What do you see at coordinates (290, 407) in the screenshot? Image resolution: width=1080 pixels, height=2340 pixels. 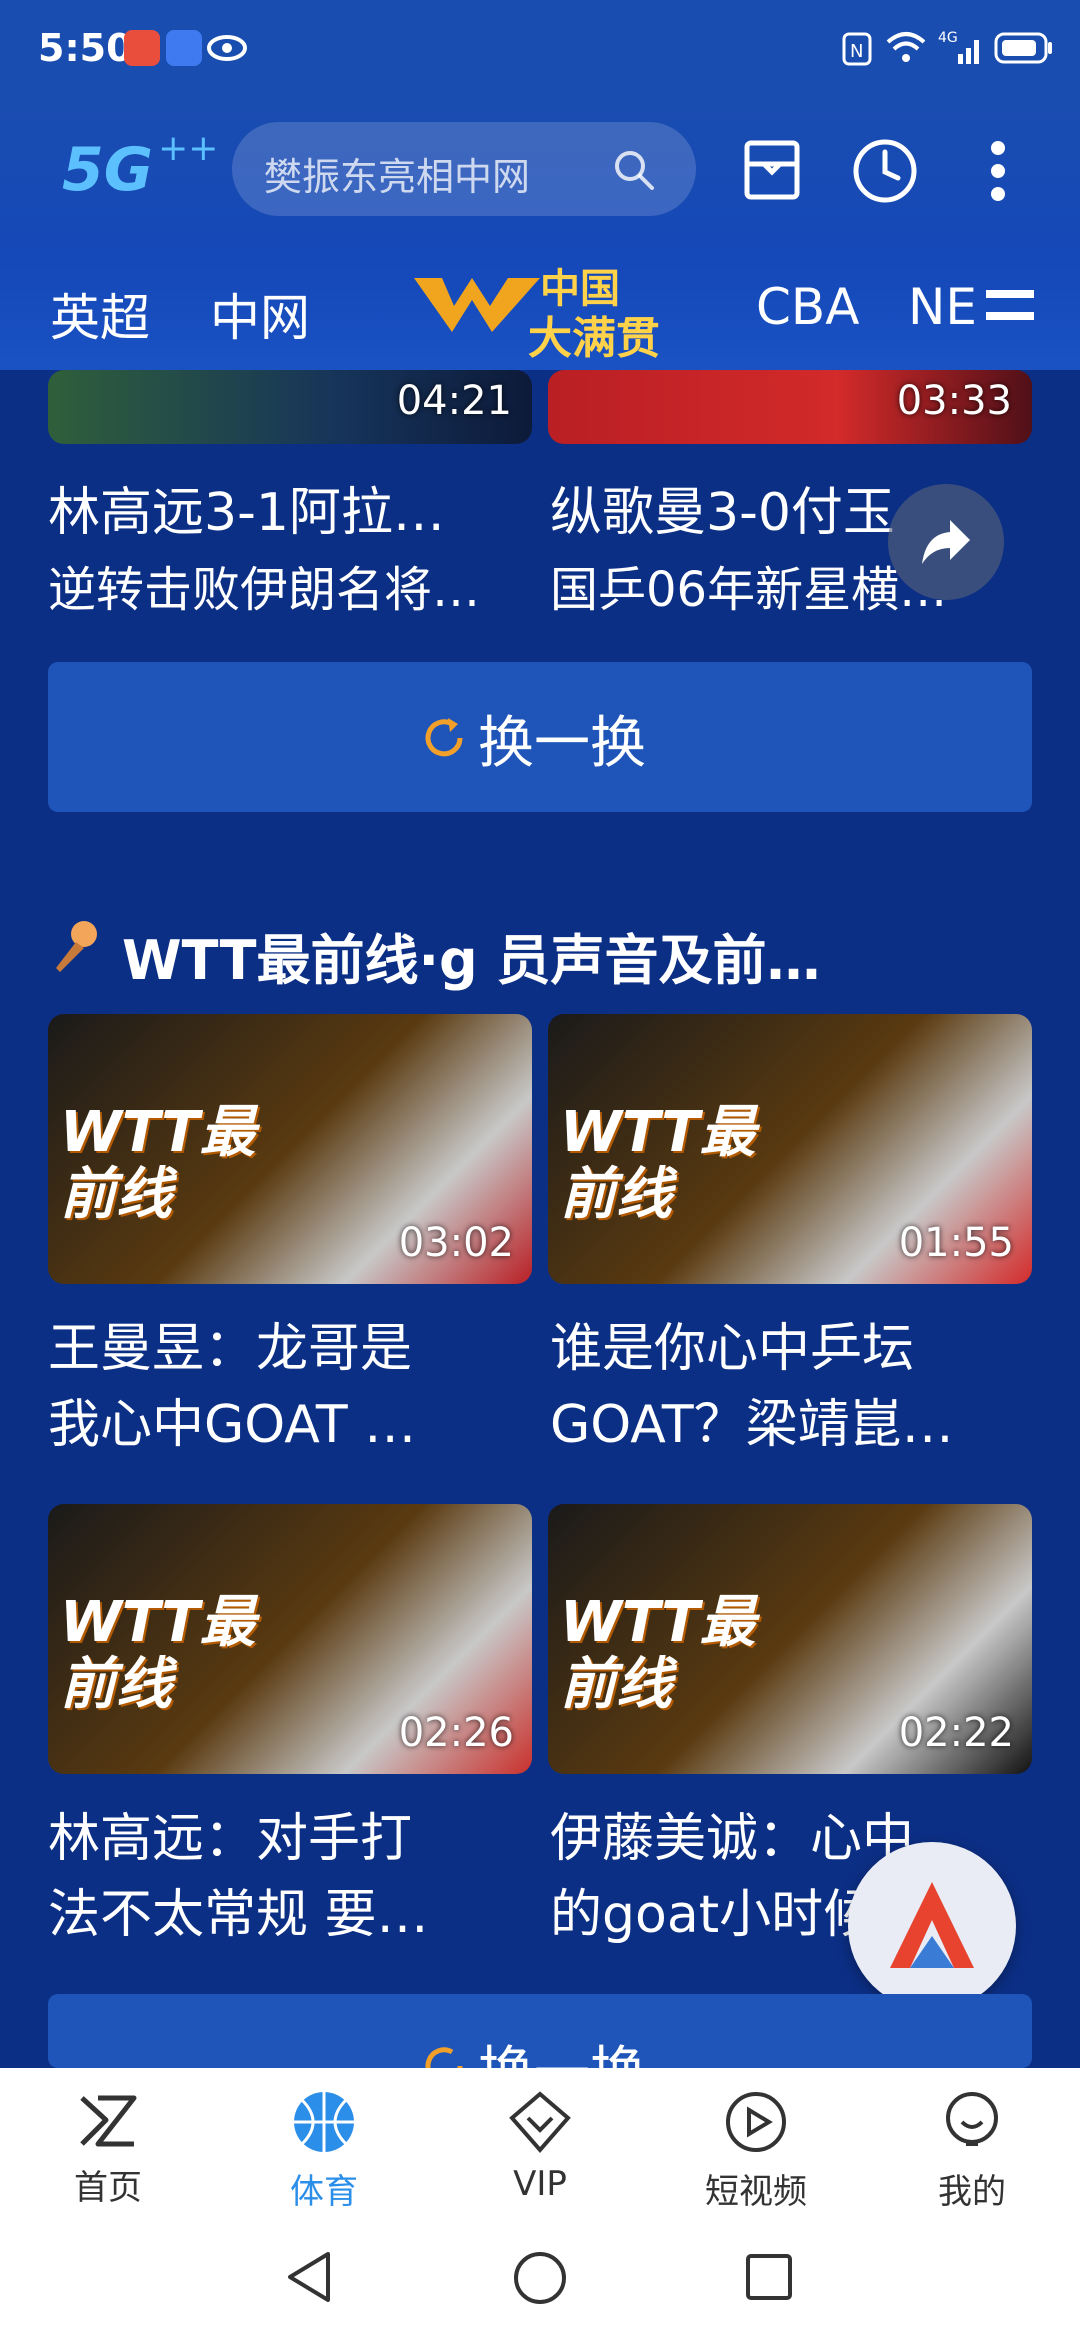 I see `video-thumbnail: 04:21` at bounding box center [290, 407].